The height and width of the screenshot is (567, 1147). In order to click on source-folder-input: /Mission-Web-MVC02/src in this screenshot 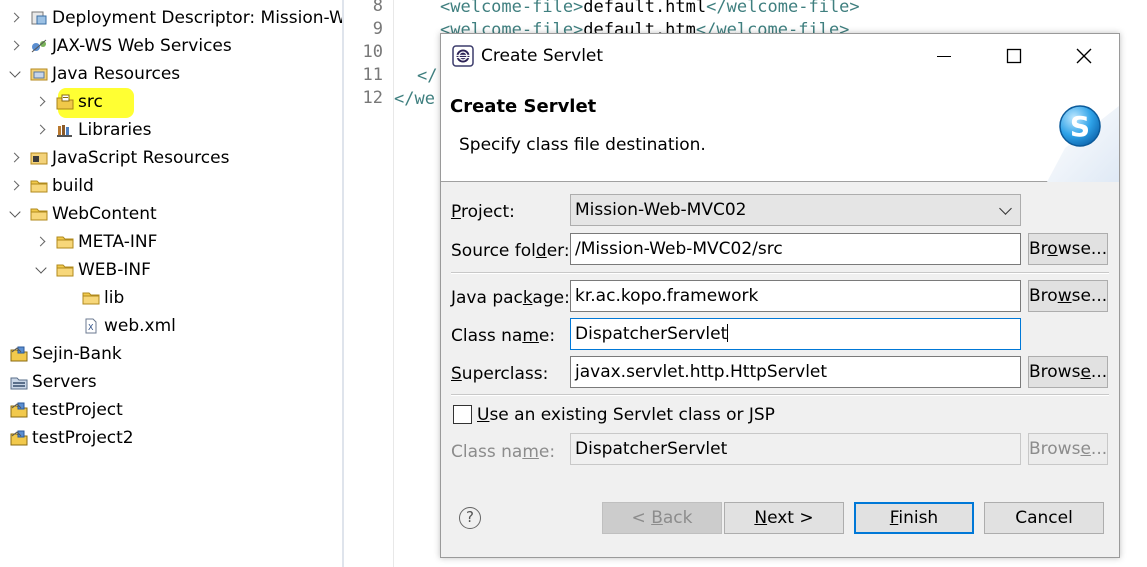, I will do `click(795, 249)`.